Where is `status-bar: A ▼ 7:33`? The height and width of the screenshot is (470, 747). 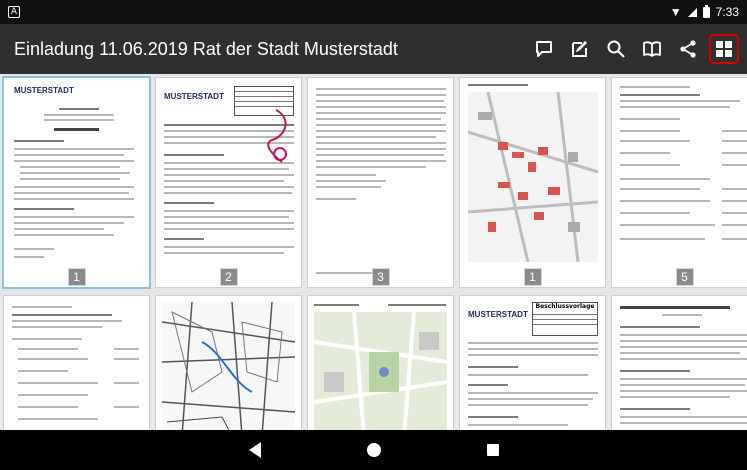 status-bar: A ▼ 7:33 is located at coordinates (373, 12).